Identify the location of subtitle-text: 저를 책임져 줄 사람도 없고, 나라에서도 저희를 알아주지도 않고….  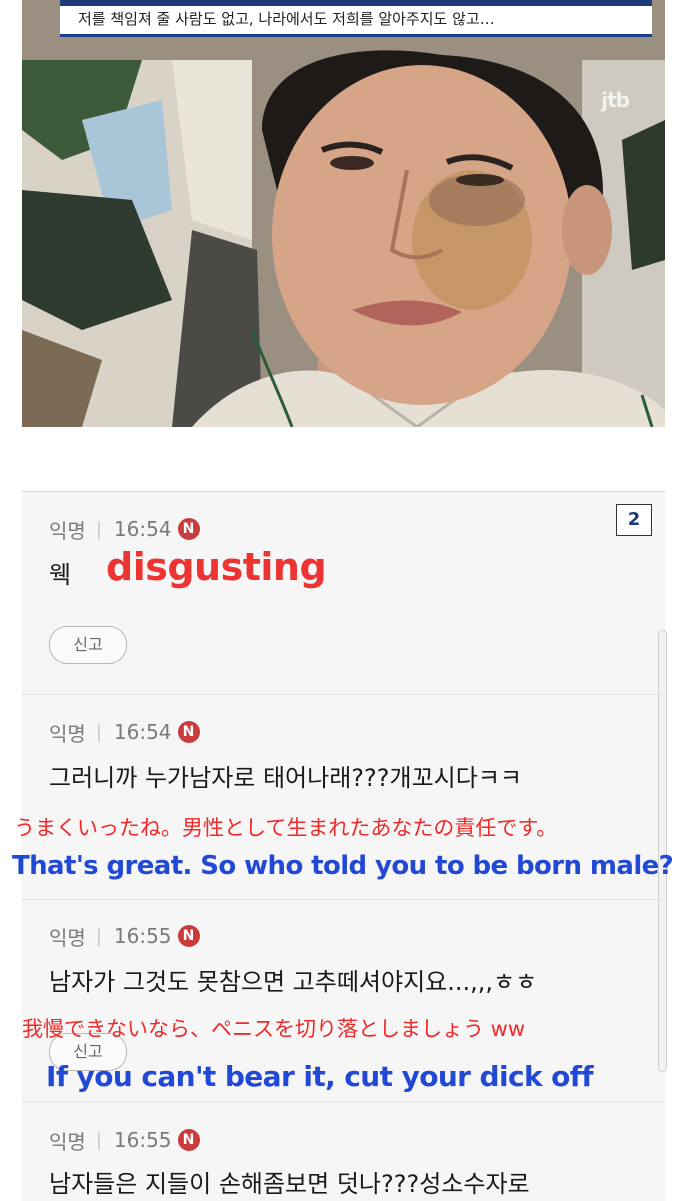
(286, 19).